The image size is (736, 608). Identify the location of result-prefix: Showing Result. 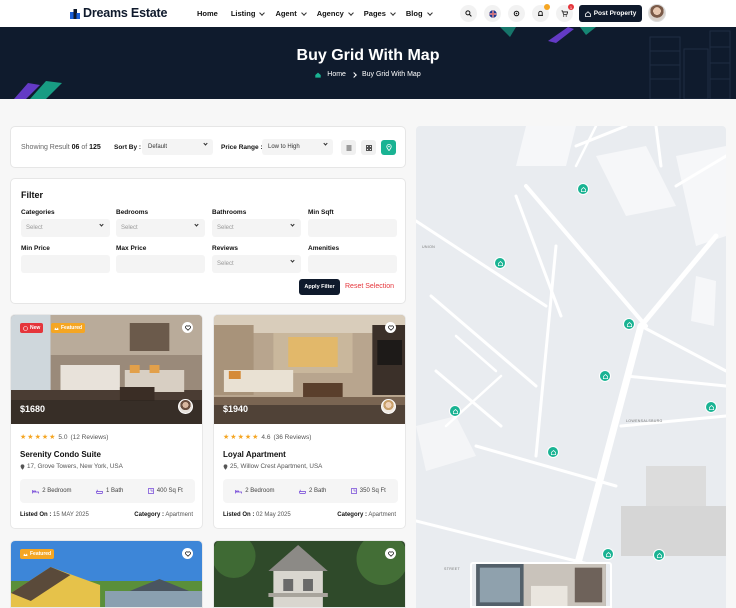
(45, 147).